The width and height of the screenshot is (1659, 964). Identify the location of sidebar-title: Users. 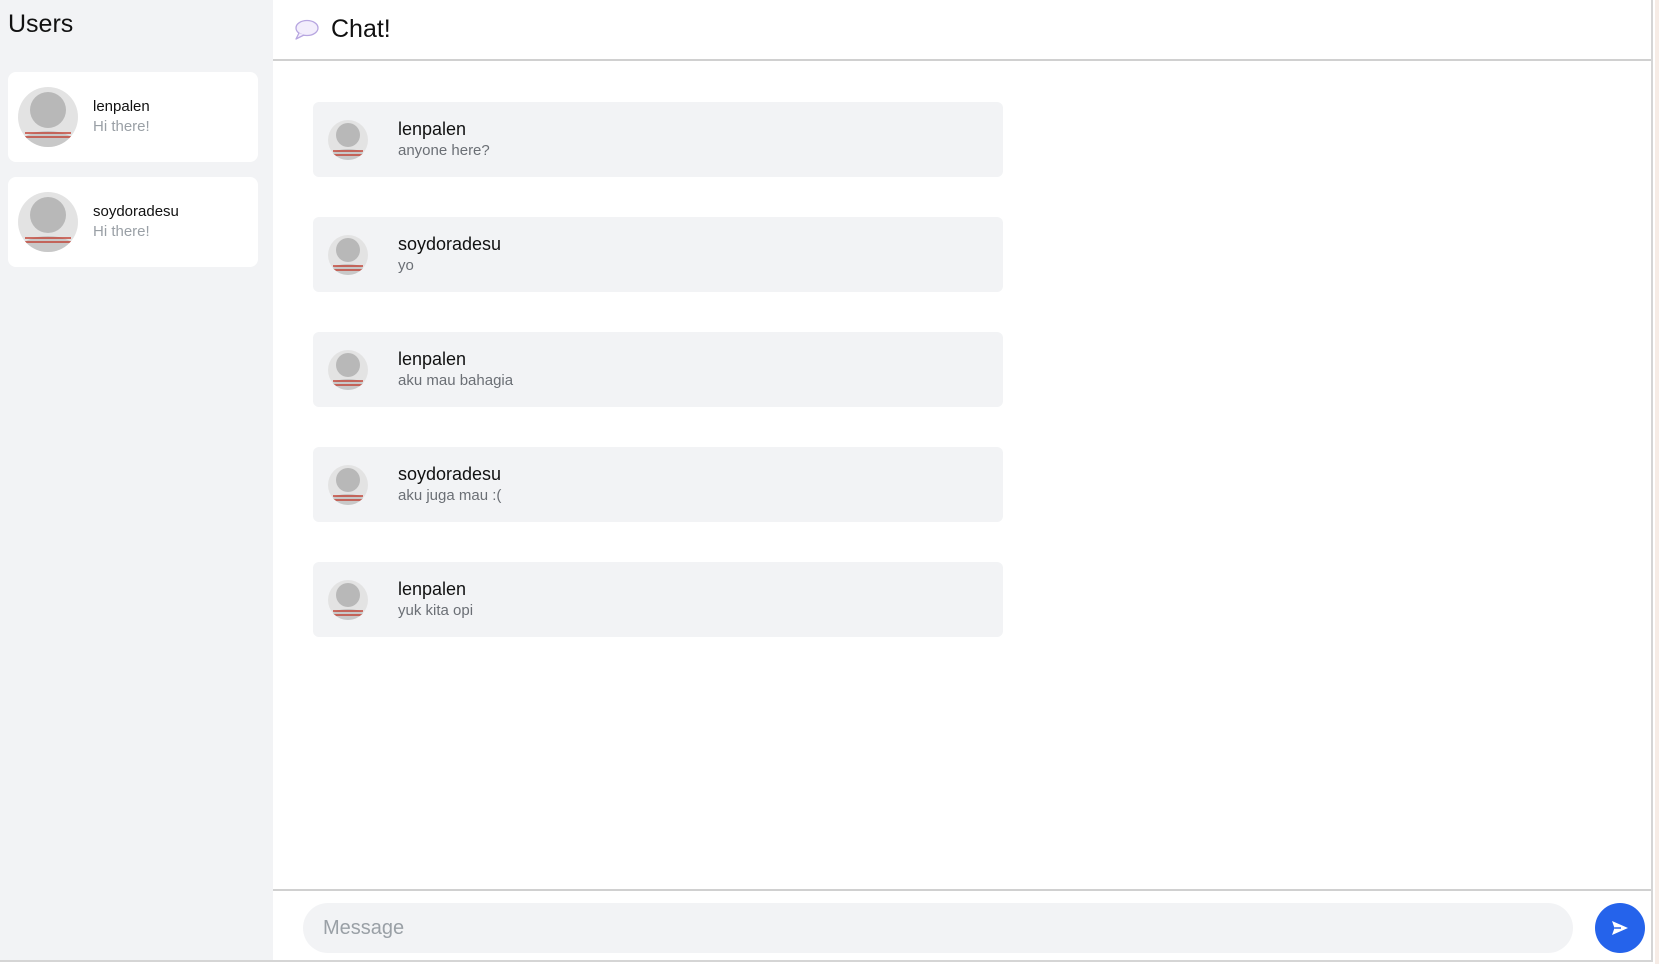
(41, 24).